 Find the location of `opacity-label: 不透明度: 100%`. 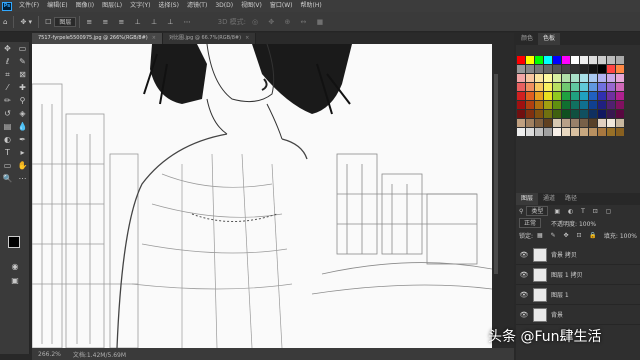

opacity-label: 不透明度: 100% is located at coordinates (573, 223).